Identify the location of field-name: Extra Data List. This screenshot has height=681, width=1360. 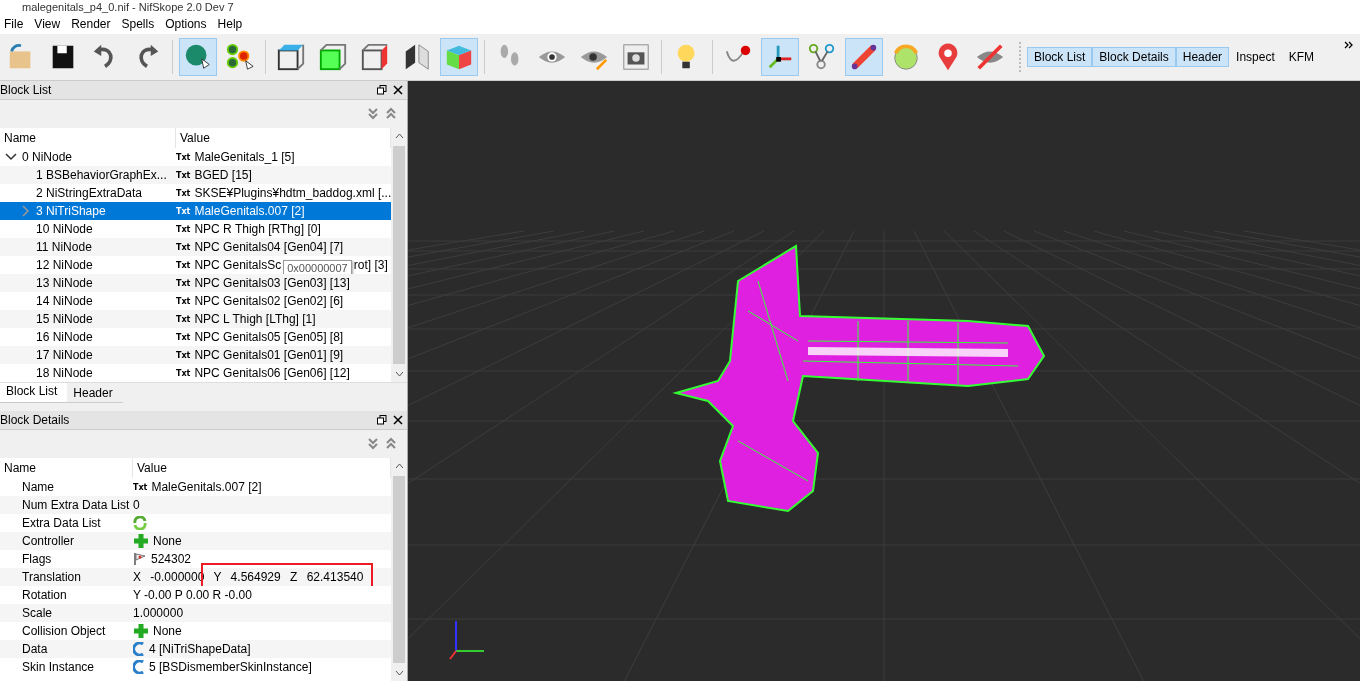
(61, 523).